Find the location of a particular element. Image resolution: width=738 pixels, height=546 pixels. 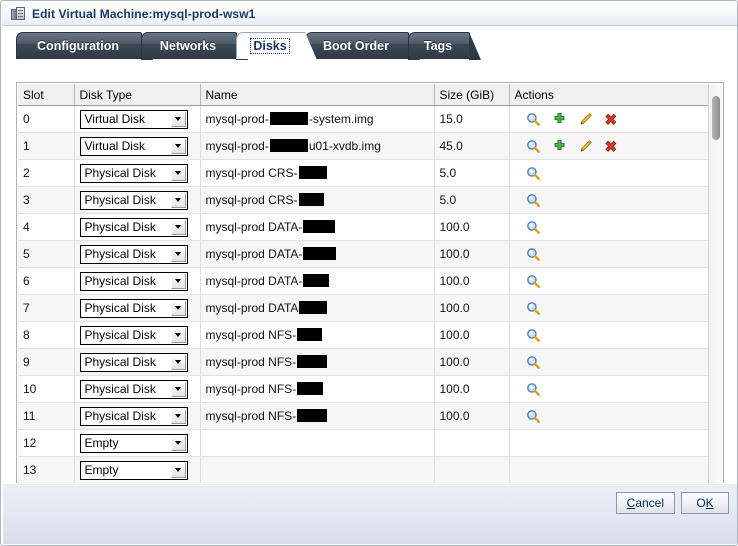

tab-strip: Configuration Networks Disks Boot Order Tags is located at coordinates (369, 46).